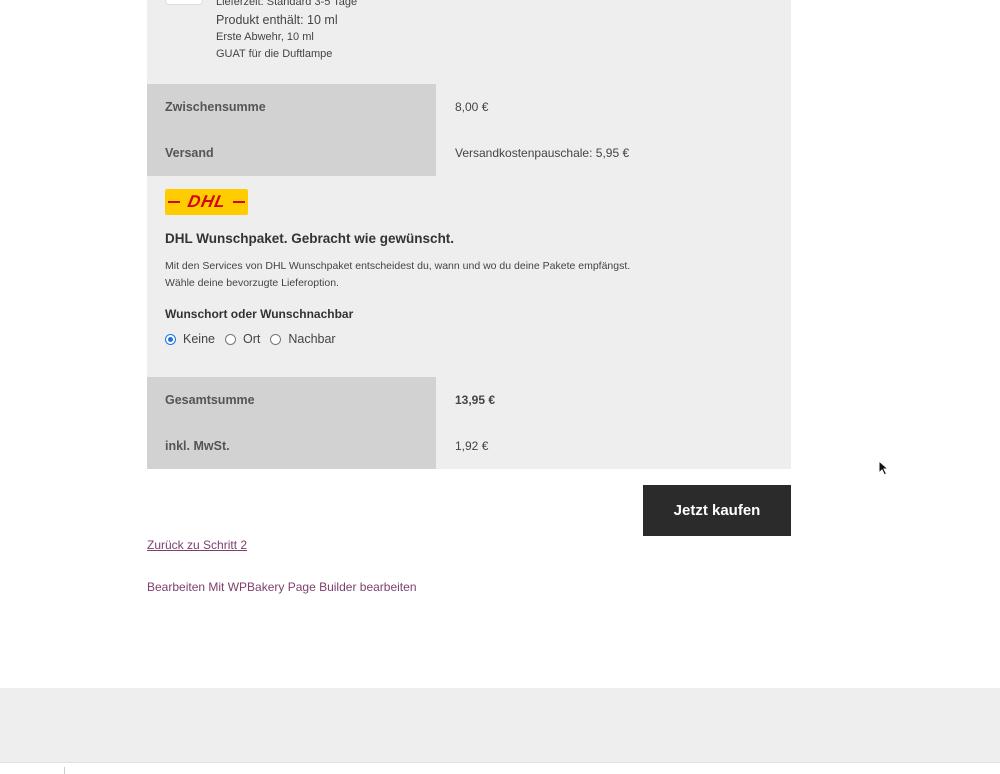 The image size is (1000, 774). I want to click on shipping-value: Versandkostenpauschale: 5,95 €, so click(613, 153).